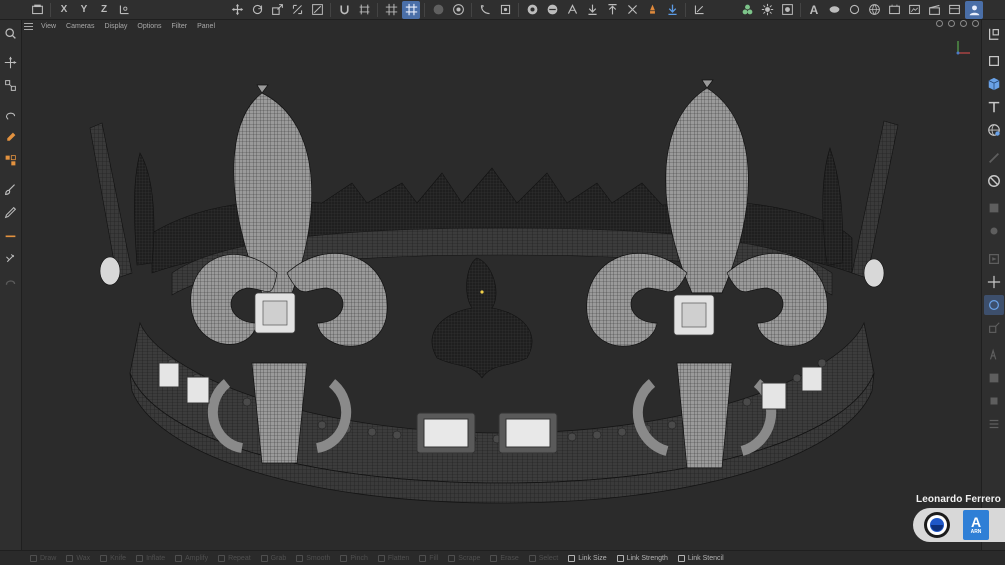 The height and width of the screenshot is (565, 1005). What do you see at coordinates (411, 9) in the screenshot?
I see `grid-active-icon` at bounding box center [411, 9].